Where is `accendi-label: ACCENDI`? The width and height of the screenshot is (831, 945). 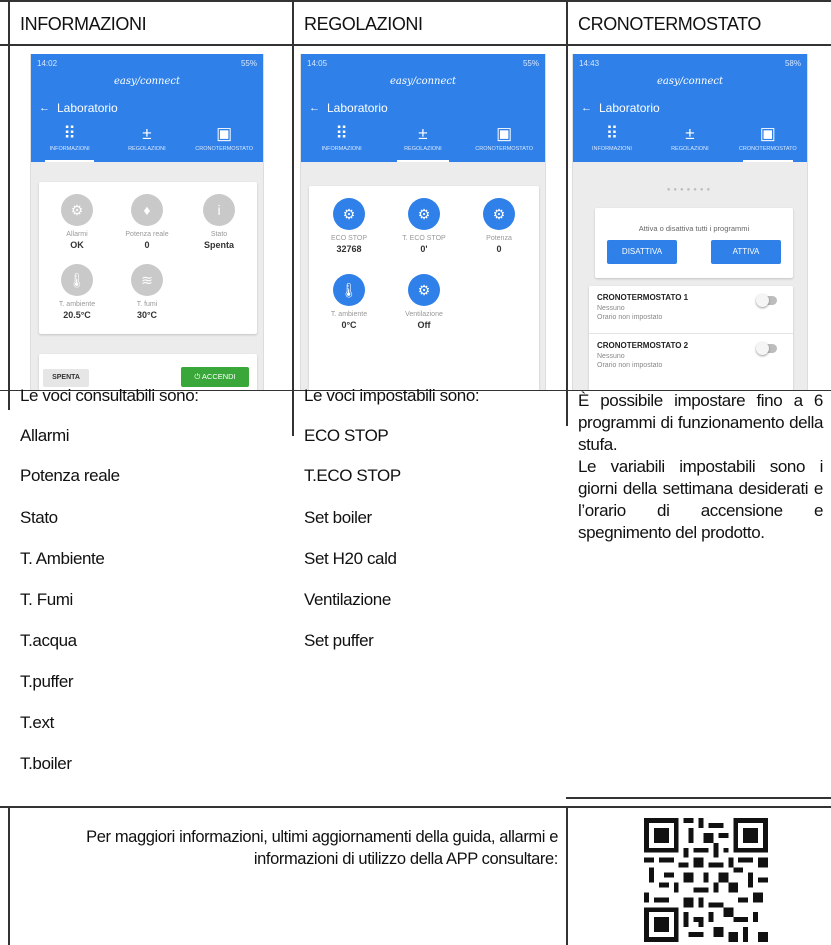
accendi-label: ACCENDI is located at coordinates (218, 376).